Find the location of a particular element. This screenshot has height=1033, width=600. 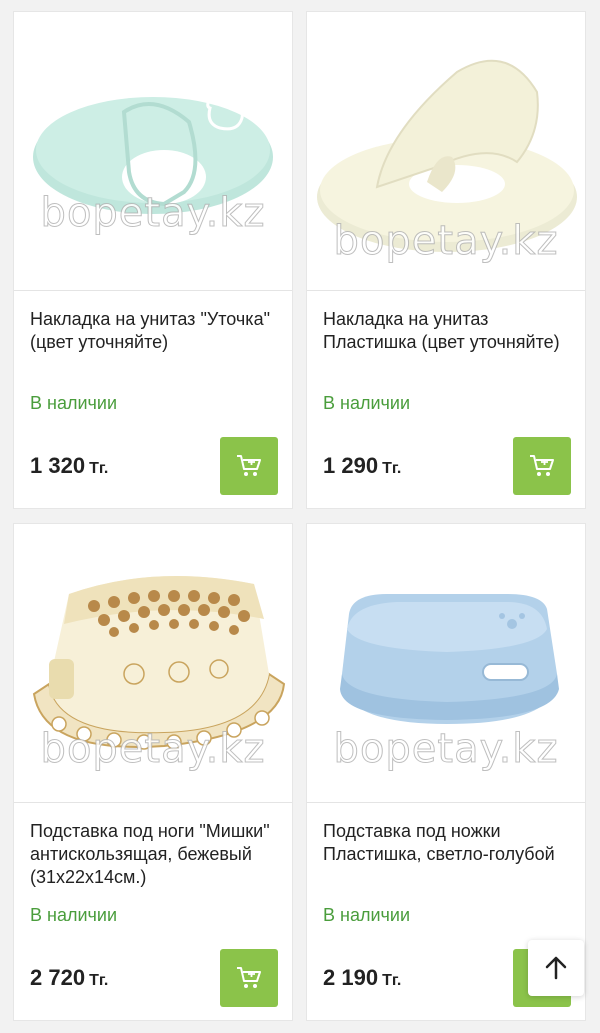

price-value: 1 320 is located at coordinates (58, 465).